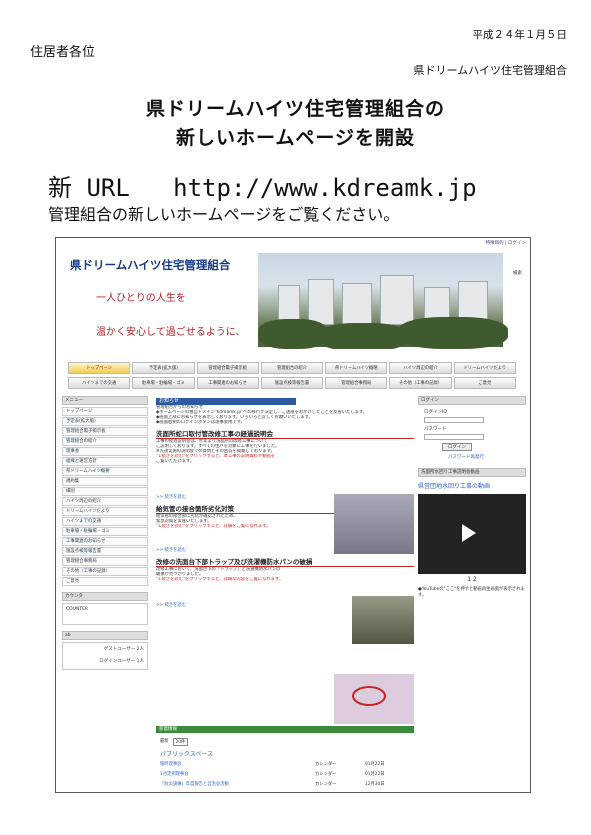  I want to click on new-url: URL http://www.kdreamk.jp, so click(274, 188).